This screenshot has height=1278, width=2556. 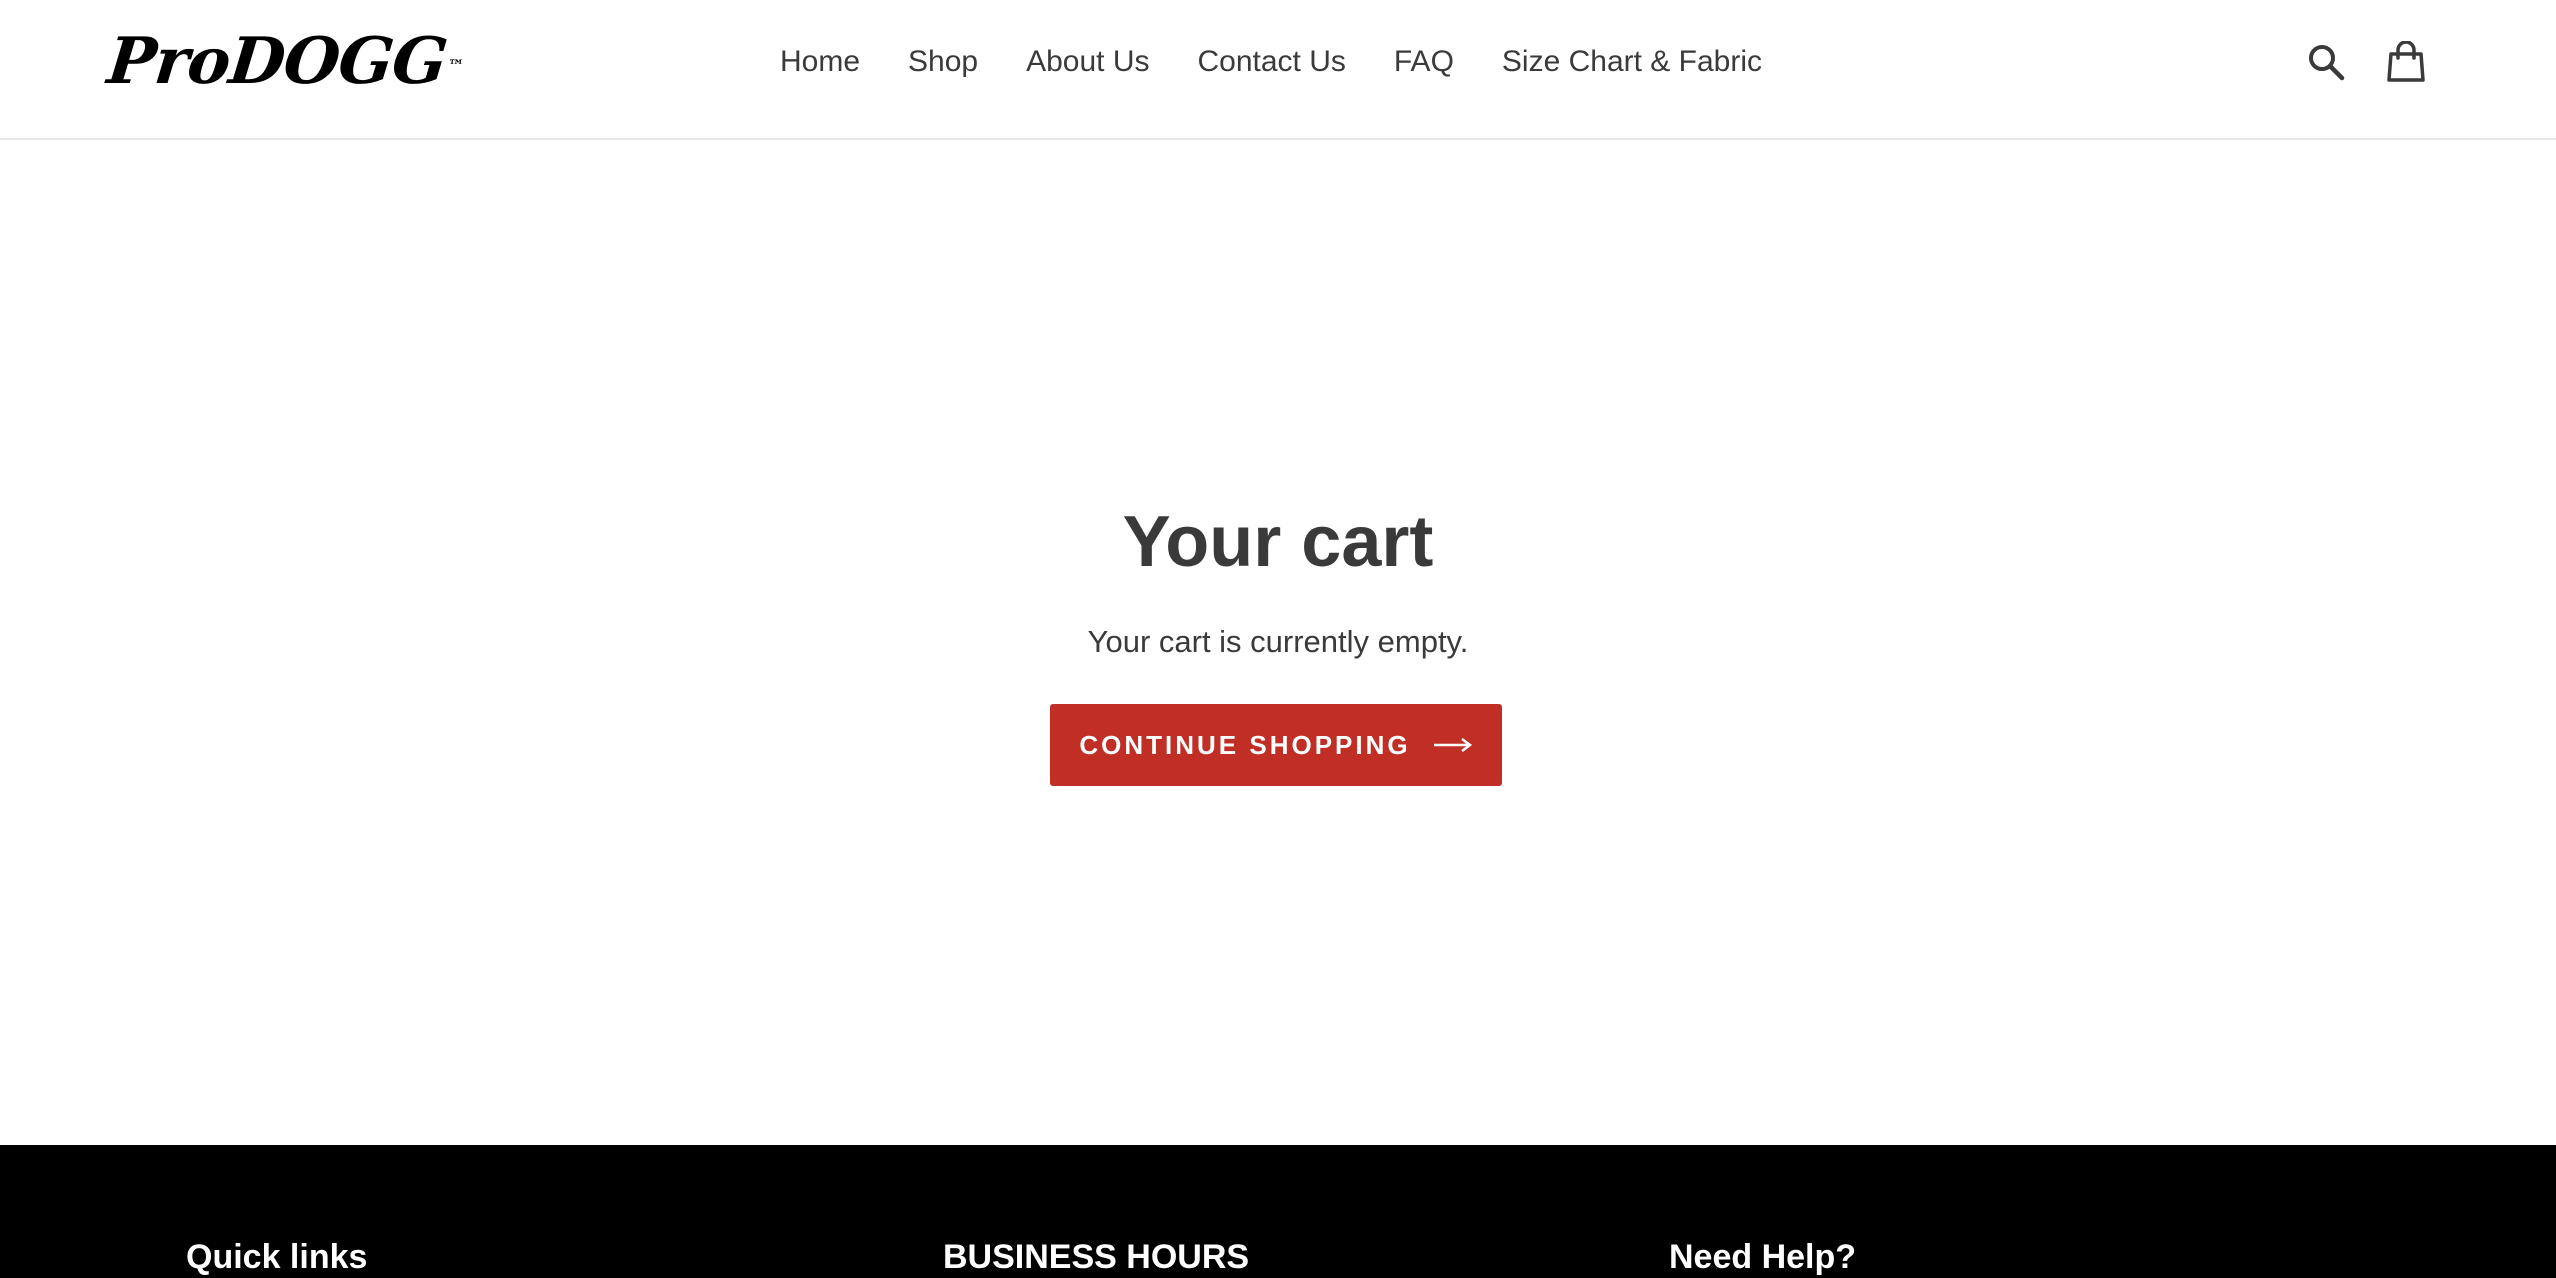 I want to click on nav-item-faq: FAQ, so click(x=1424, y=62).